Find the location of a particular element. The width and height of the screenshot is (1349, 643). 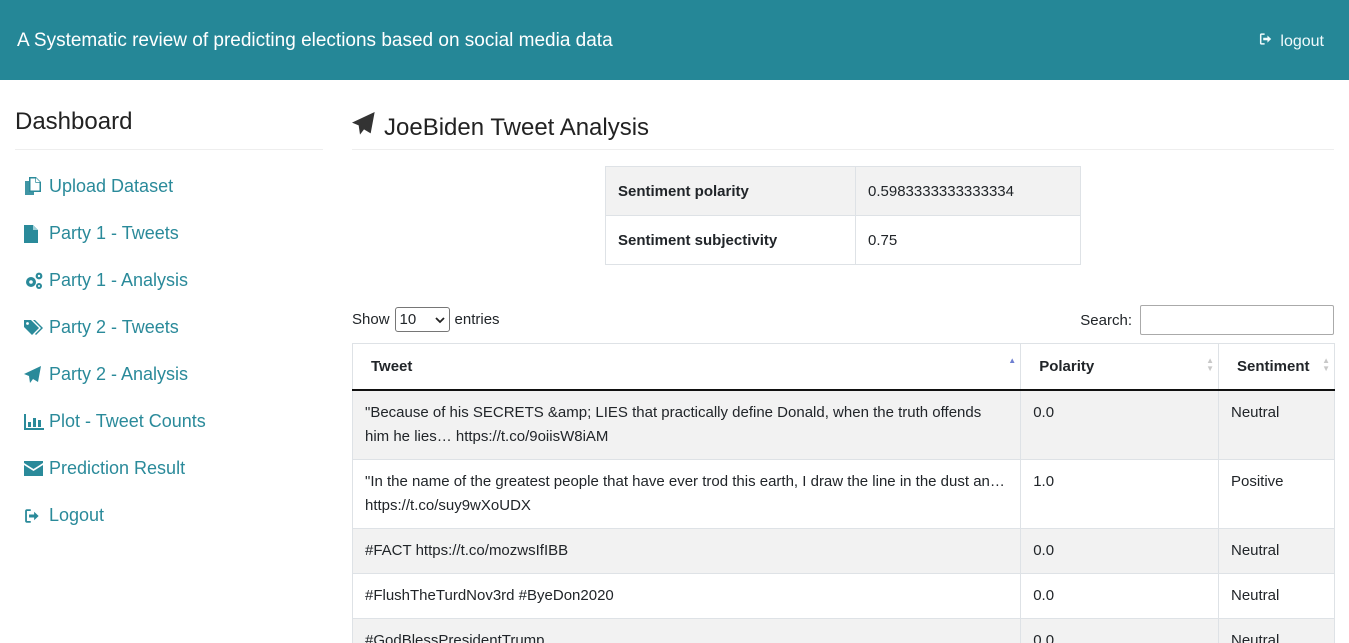

header-logout-link: logout is located at coordinates (1291, 41).